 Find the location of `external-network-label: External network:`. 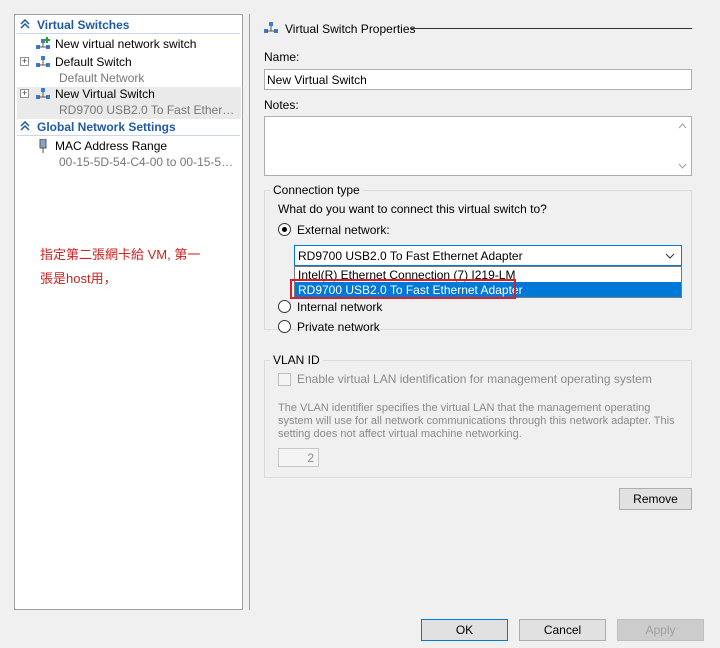

external-network-label: External network: is located at coordinates (343, 230).